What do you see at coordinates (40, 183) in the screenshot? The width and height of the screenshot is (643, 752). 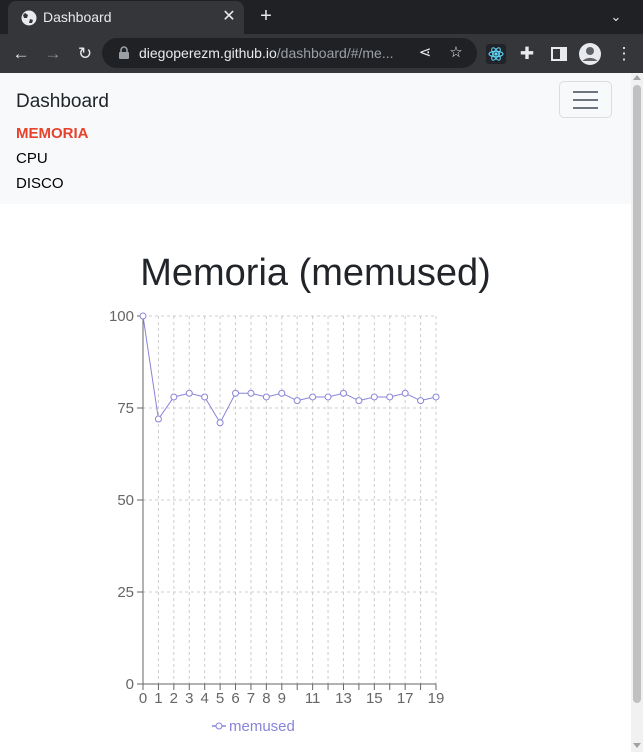 I see `nav-link-disco: DISCO` at bounding box center [40, 183].